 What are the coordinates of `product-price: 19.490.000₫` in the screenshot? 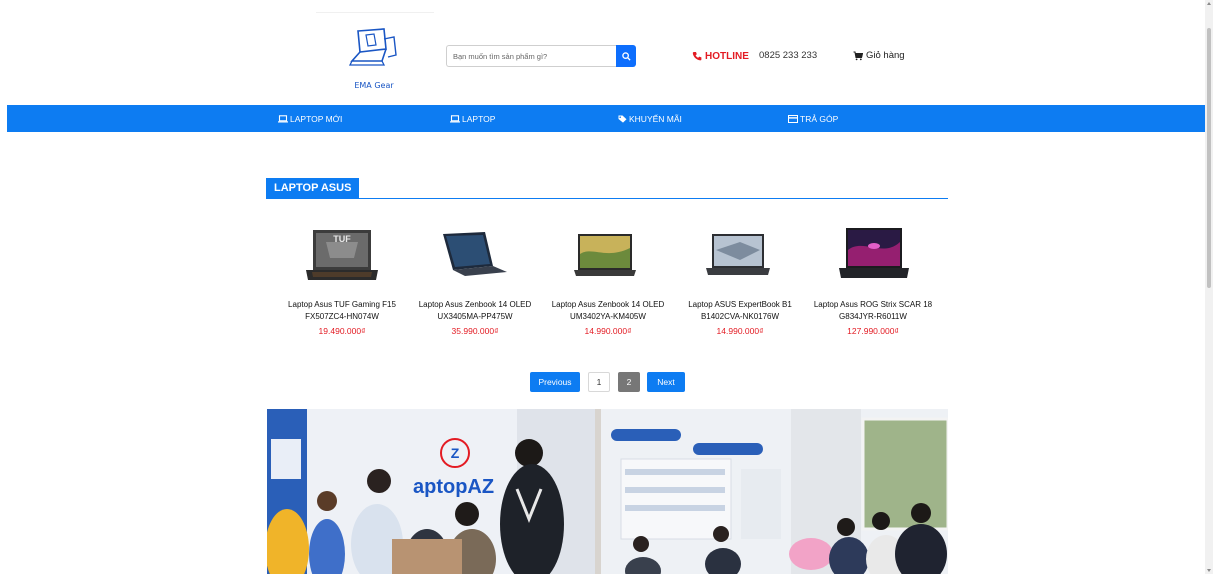 It's located at (342, 331).